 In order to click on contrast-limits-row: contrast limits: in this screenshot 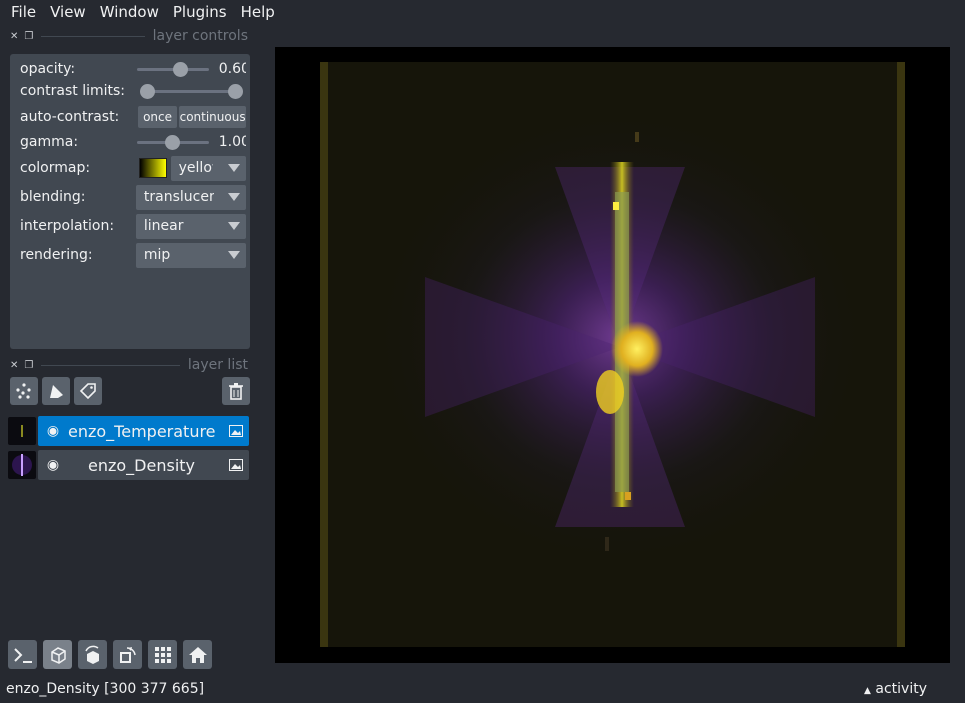, I will do `click(133, 91)`.